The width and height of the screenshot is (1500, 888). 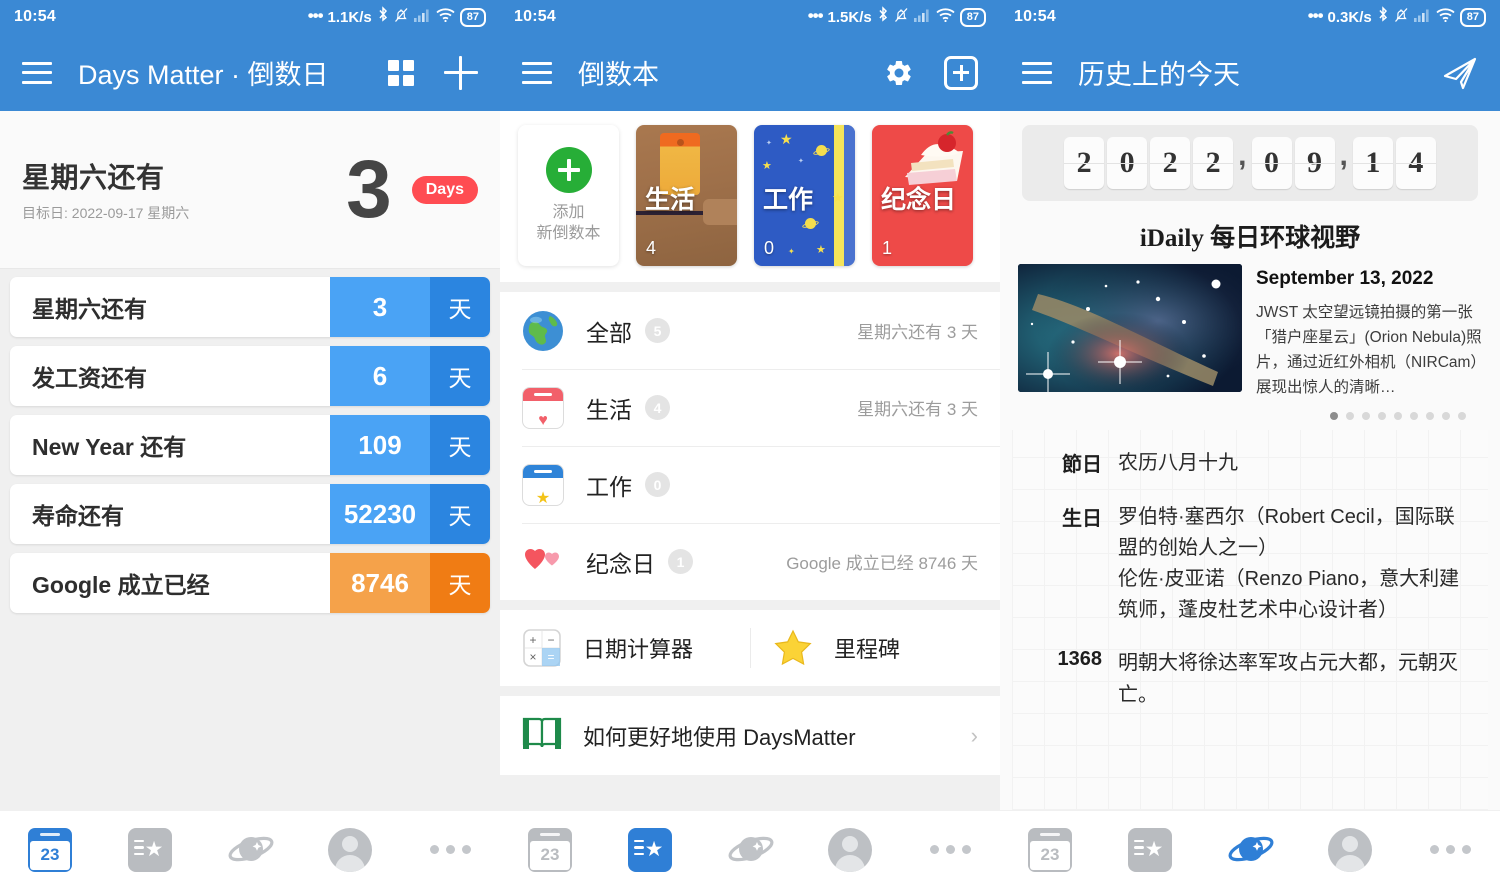 I want to click on history-line: 罗伯特·塞西尔（Robert Cecil，国际联盟的创始人之一）, so click(x=1286, y=532).